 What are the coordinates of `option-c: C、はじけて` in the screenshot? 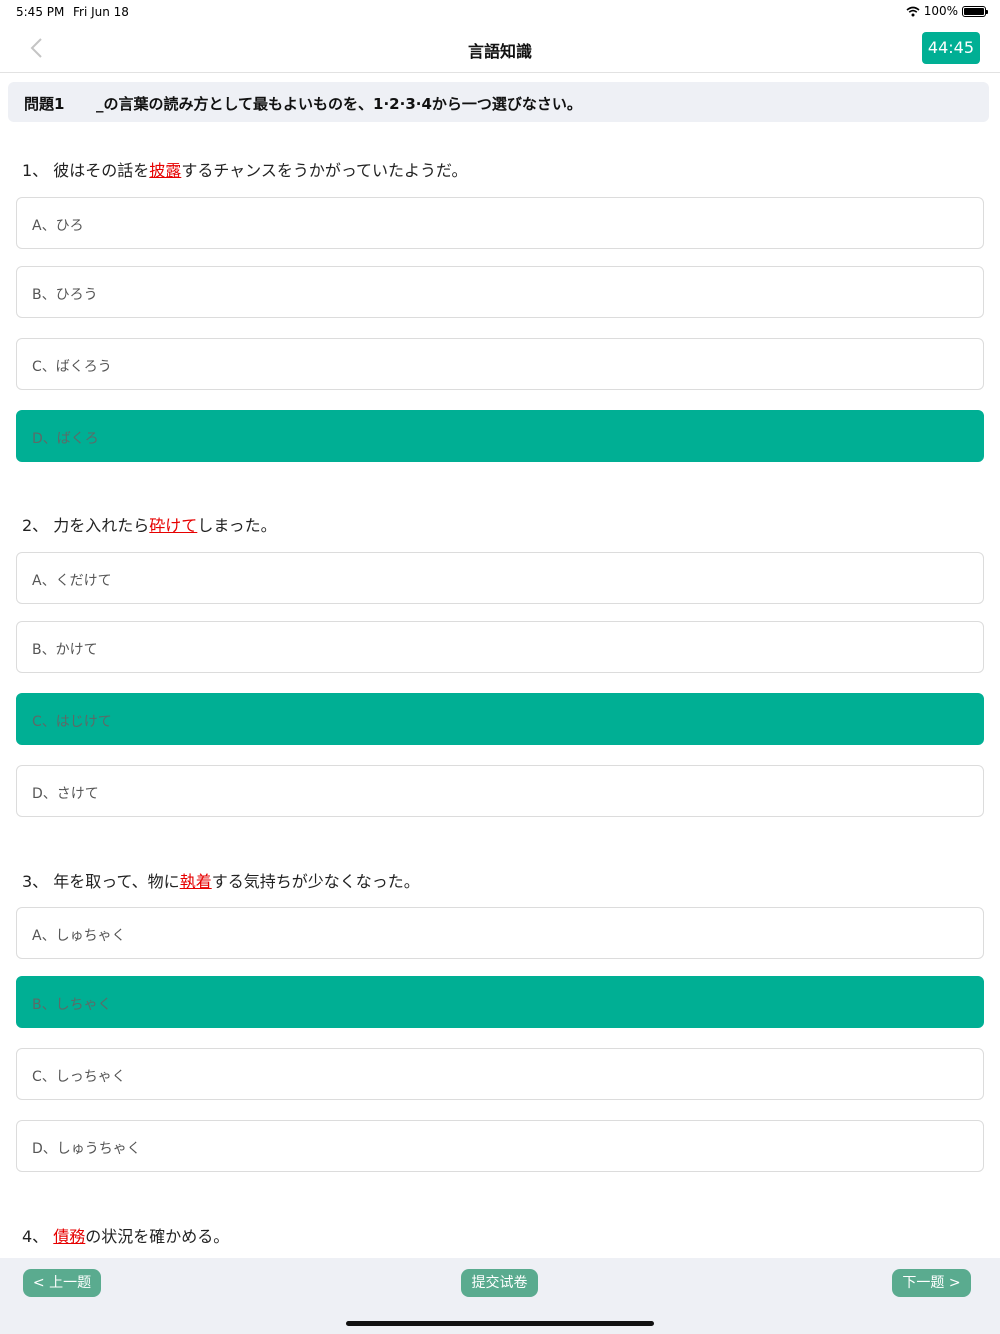 It's located at (500, 719).